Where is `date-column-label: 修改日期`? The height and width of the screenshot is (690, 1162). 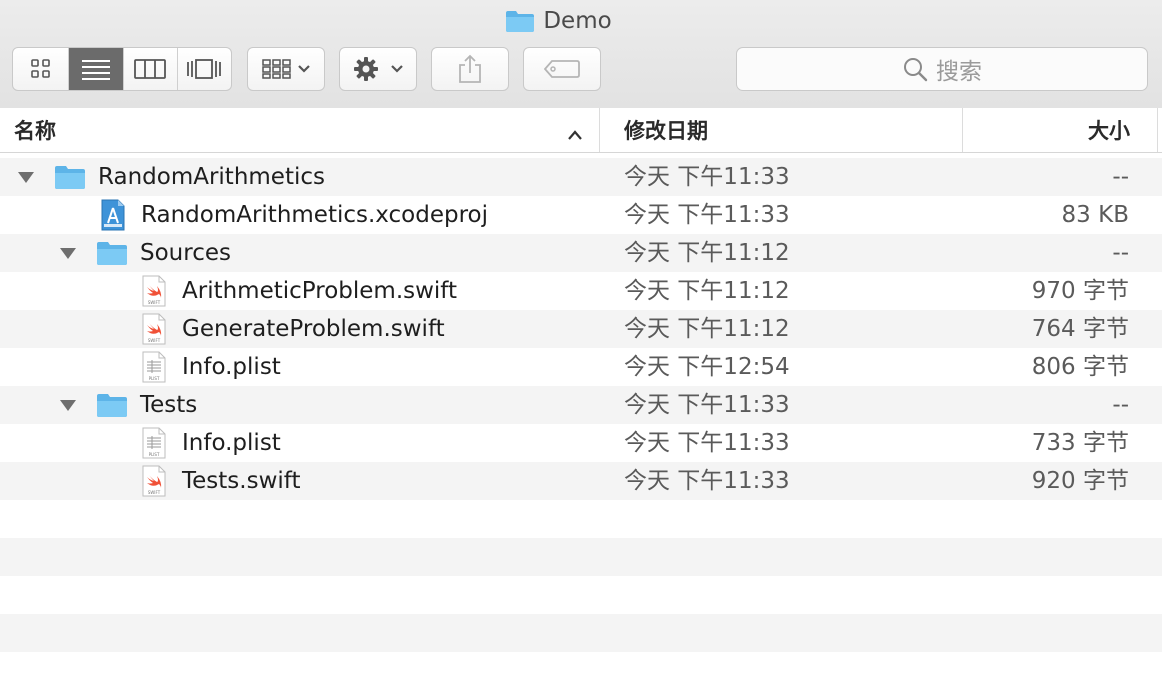 date-column-label: 修改日期 is located at coordinates (666, 131).